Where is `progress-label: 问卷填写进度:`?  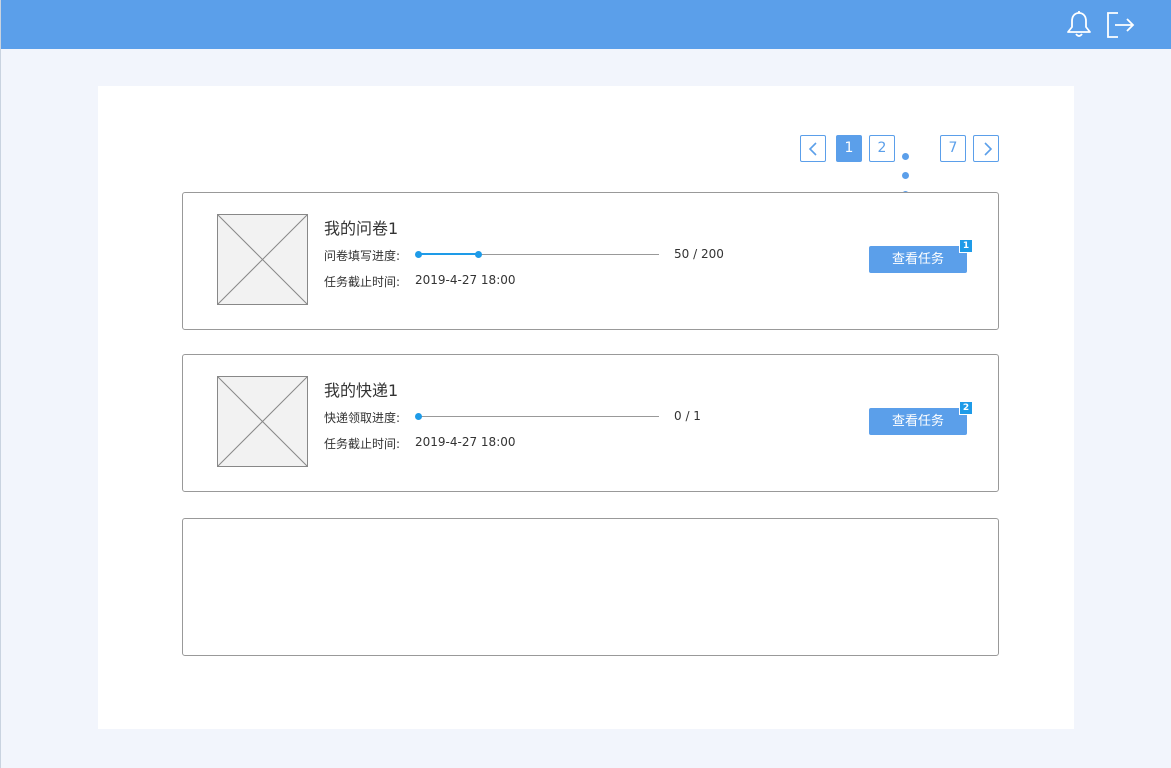 progress-label: 问卷填写进度: is located at coordinates (362, 256).